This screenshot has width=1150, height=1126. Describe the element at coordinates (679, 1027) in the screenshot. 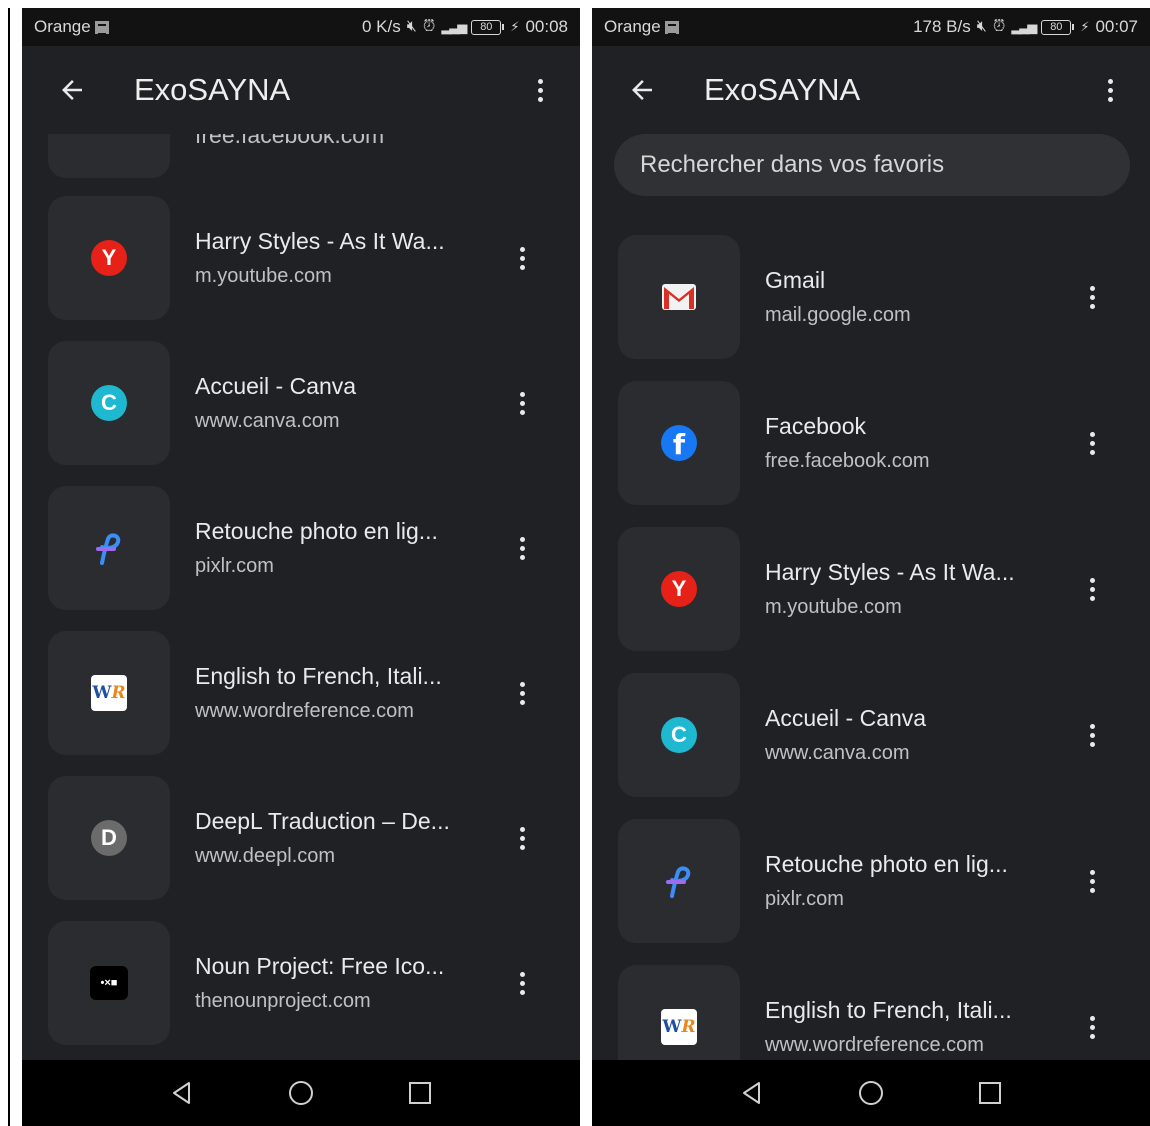

I see `wordreference-icon: WR` at that location.